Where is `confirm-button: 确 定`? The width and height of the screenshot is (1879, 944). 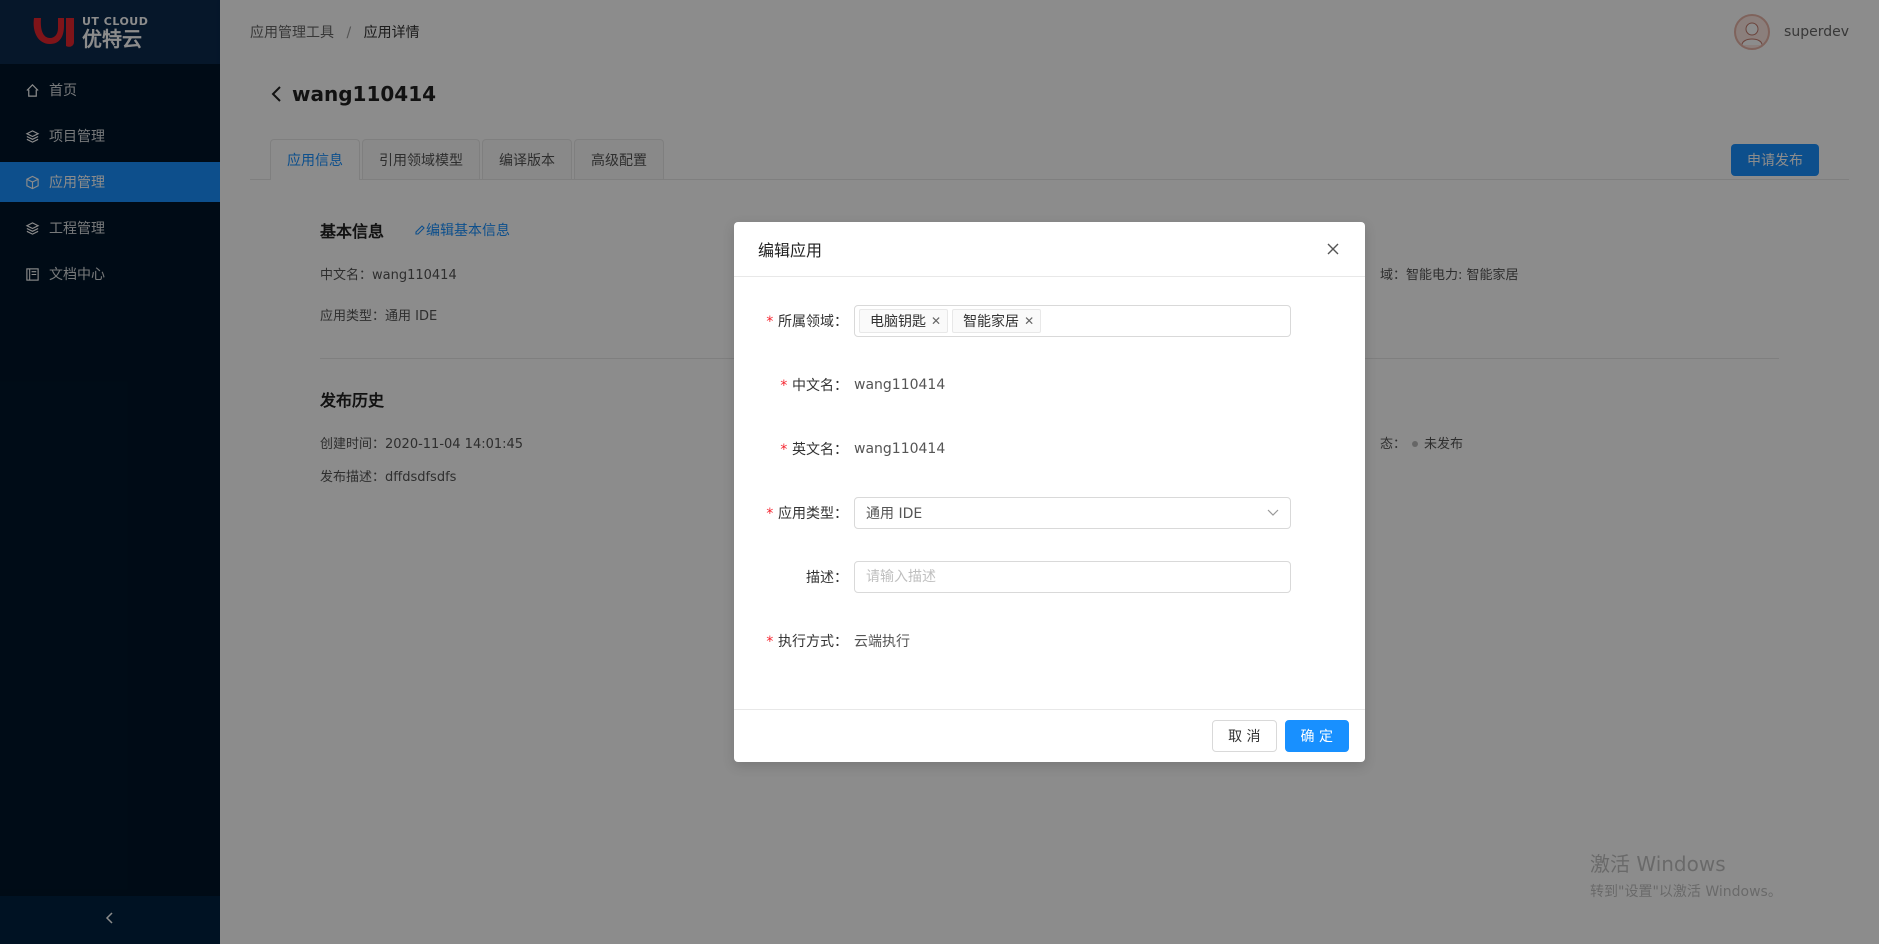 confirm-button: 确 定 is located at coordinates (1316, 736).